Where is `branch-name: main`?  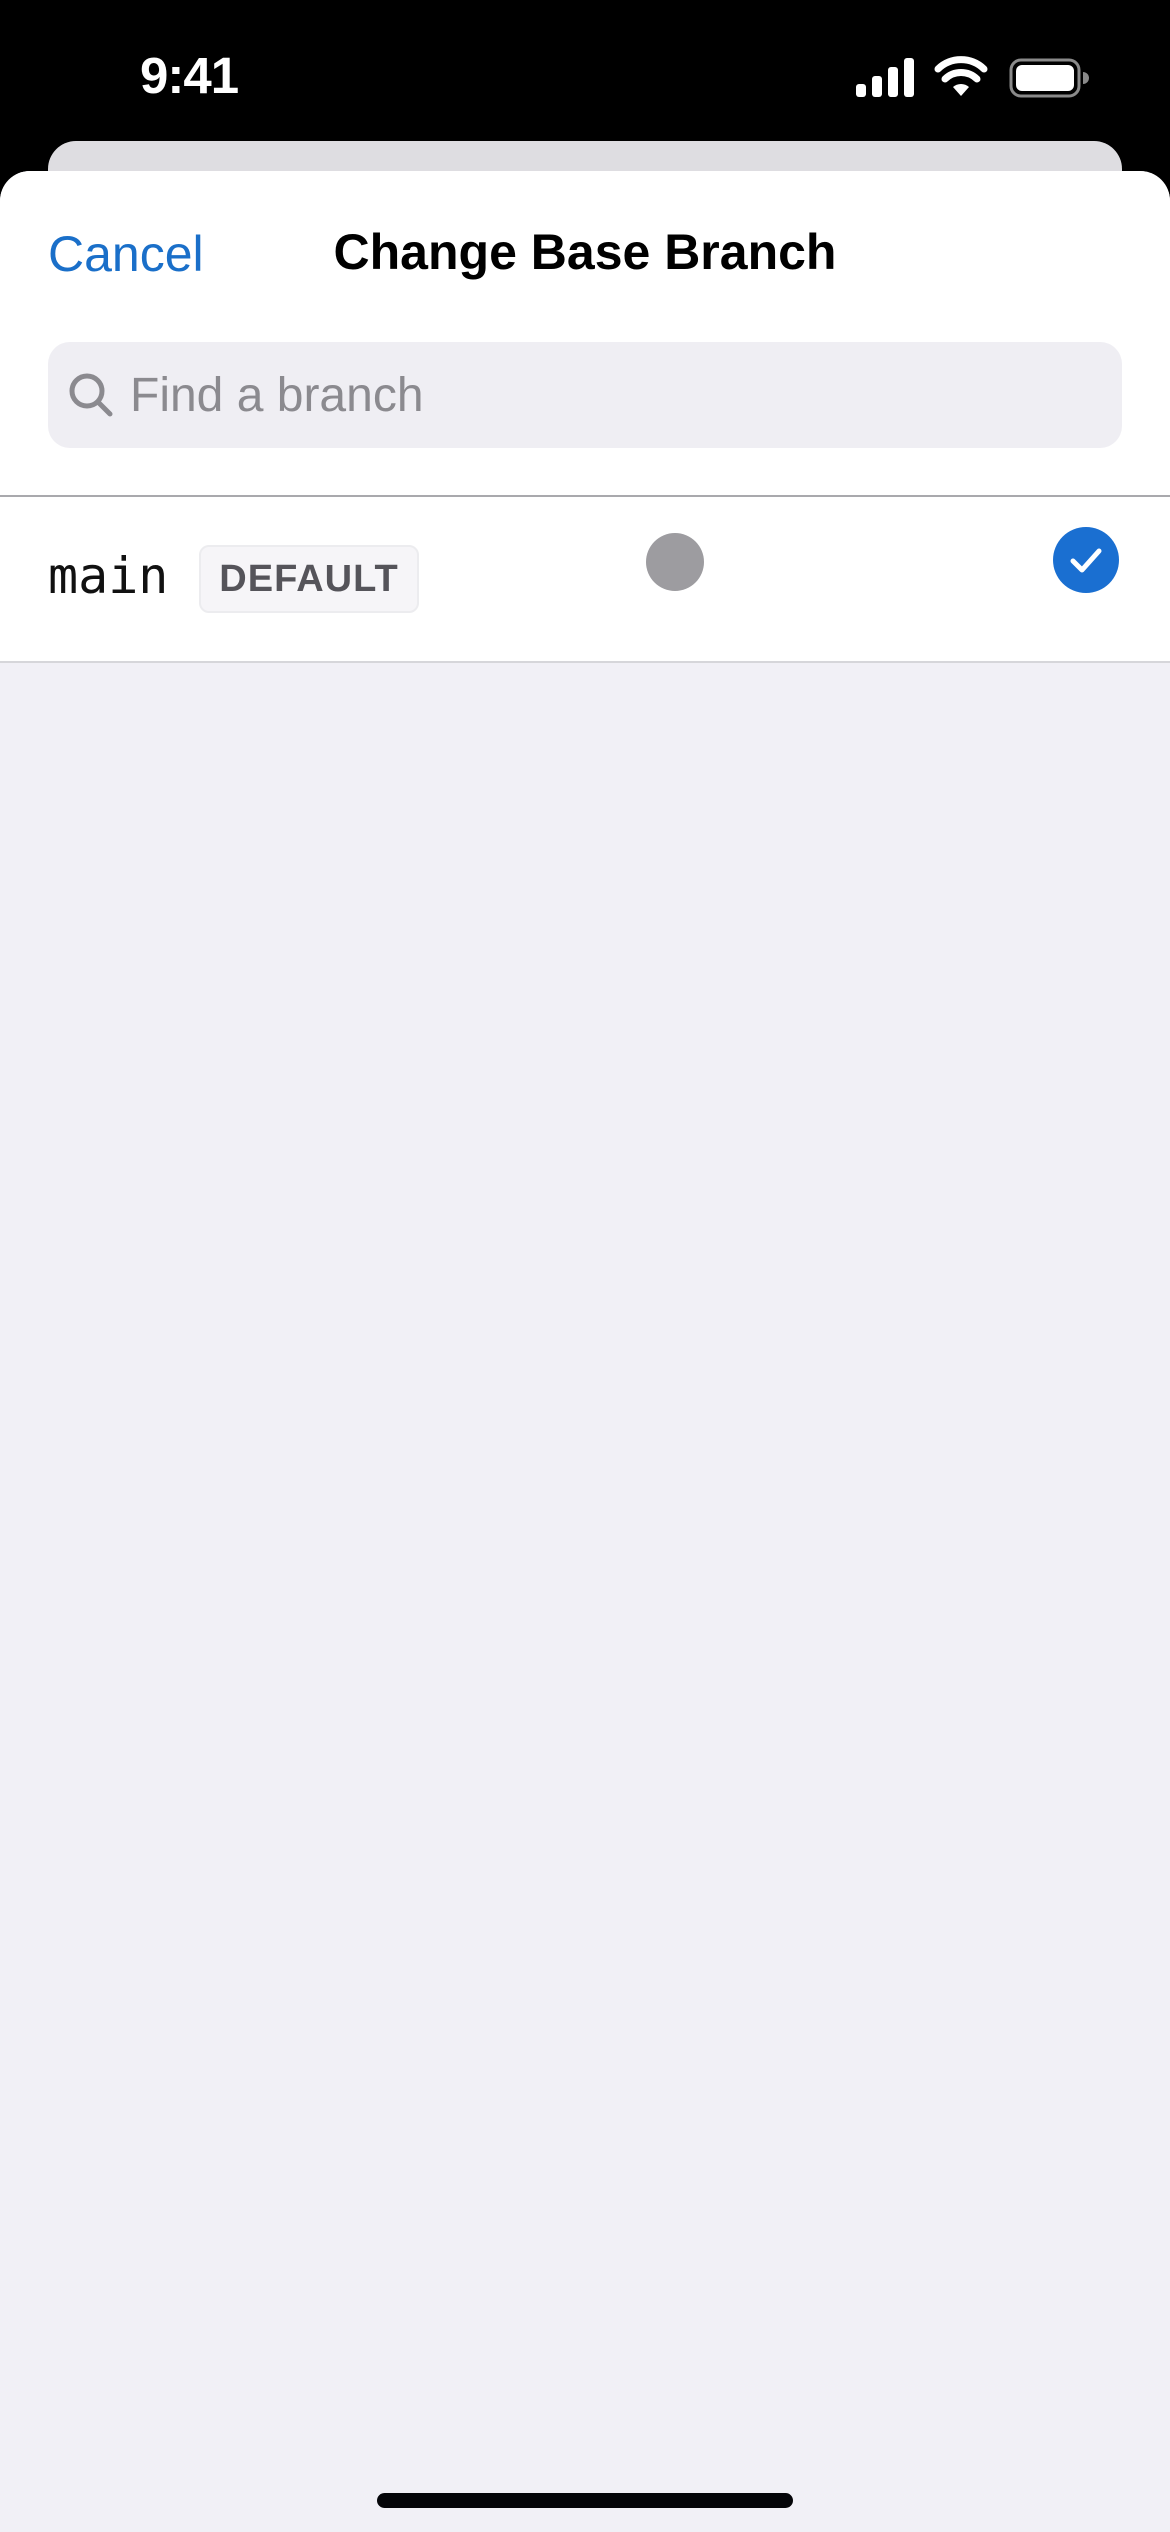
branch-name: main is located at coordinates (108, 576).